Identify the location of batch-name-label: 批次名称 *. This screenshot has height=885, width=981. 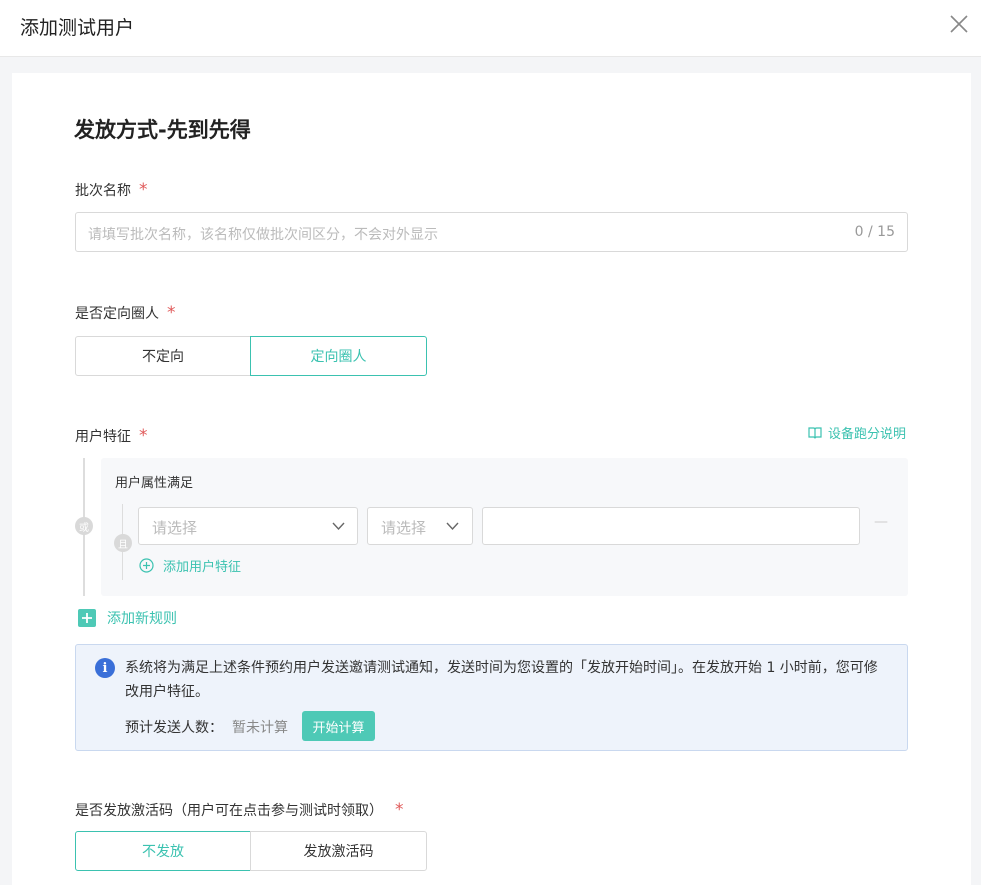
(111, 190).